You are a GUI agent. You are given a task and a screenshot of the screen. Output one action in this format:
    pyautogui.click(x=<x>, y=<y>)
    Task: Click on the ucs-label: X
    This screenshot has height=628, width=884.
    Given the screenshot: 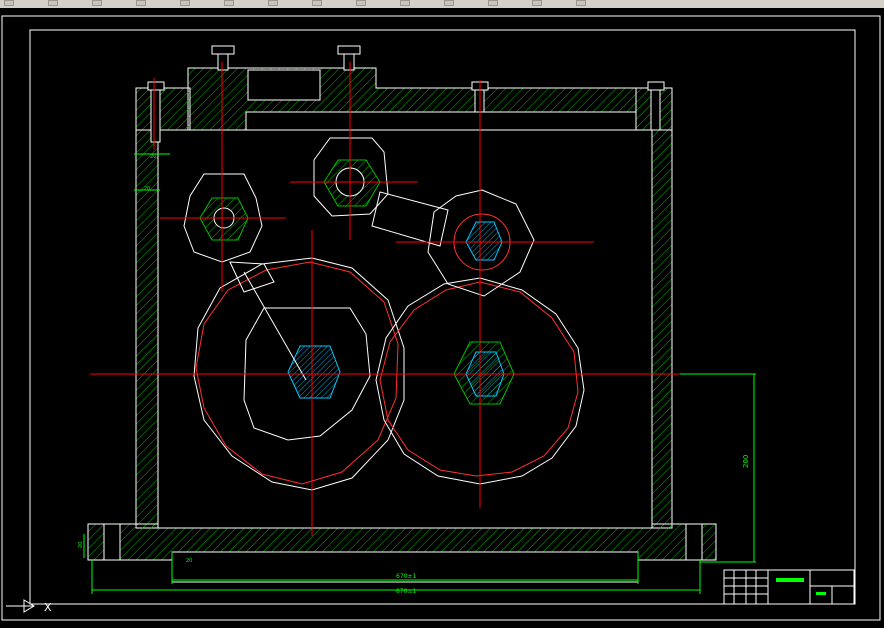 What is the action you would take?
    pyautogui.click(x=48, y=607)
    